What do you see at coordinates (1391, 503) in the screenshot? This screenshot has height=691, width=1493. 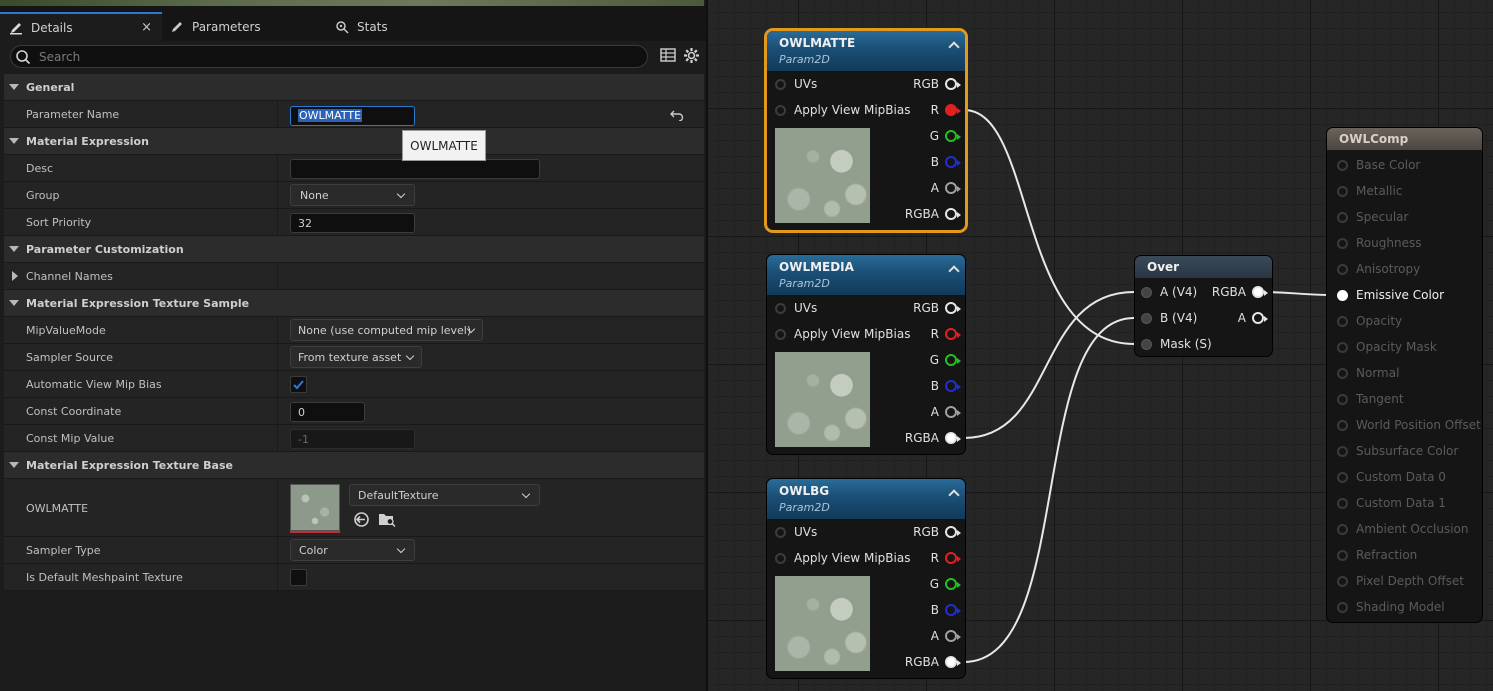 I see `pin-custom-data-1: Custom Data 1` at bounding box center [1391, 503].